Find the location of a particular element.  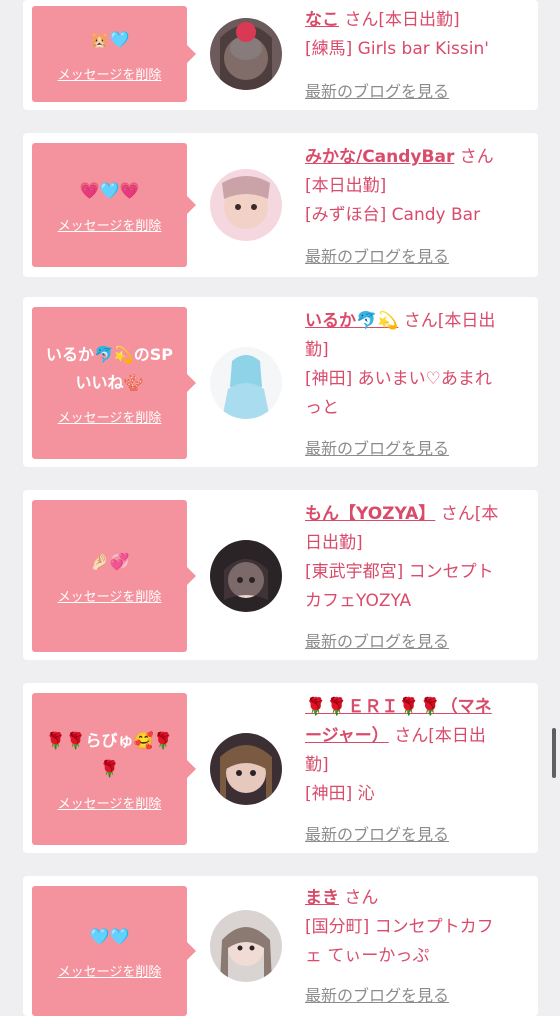

status-text: さん[本日出勤] is located at coordinates (399, 20).